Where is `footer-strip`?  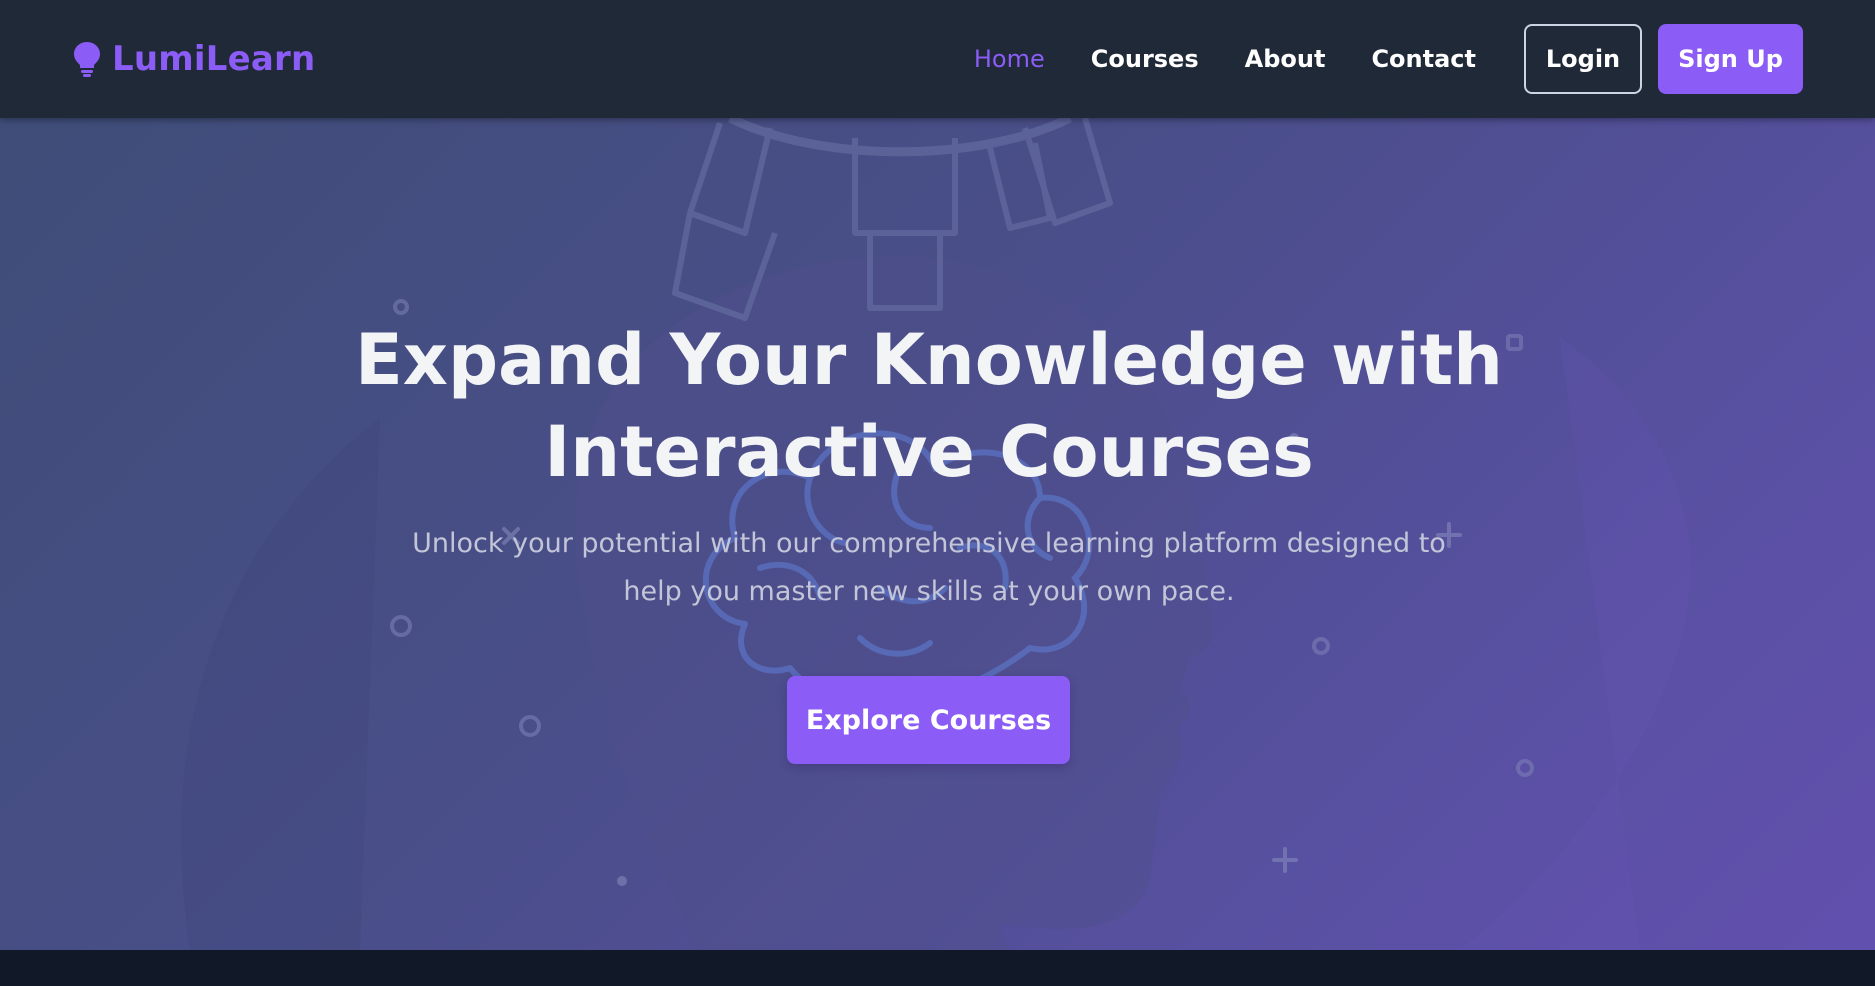 footer-strip is located at coordinates (937, 968).